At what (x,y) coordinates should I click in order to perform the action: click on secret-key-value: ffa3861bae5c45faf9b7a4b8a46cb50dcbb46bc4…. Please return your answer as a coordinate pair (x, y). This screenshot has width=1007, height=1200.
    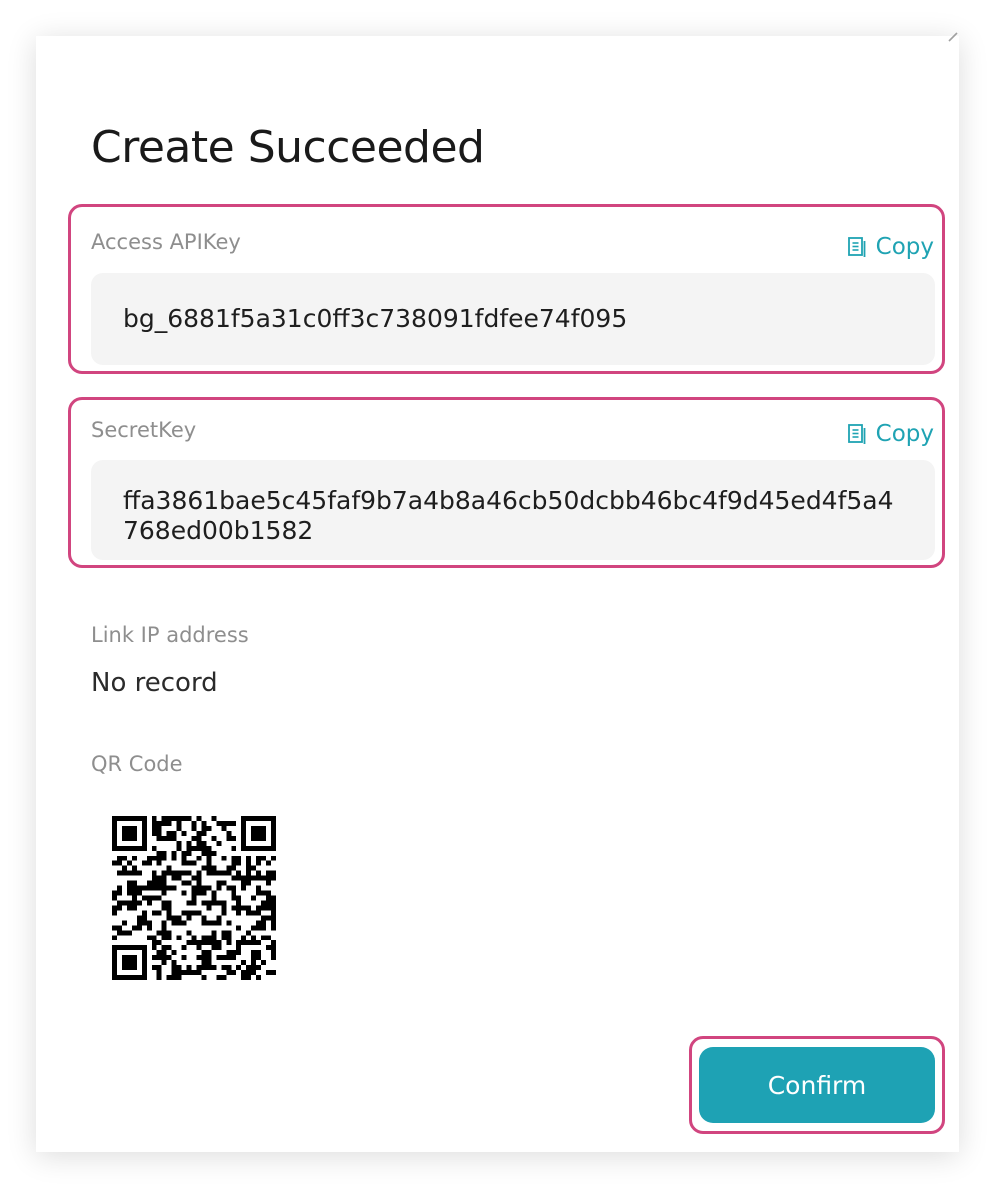
    Looking at the image, I should click on (513, 510).